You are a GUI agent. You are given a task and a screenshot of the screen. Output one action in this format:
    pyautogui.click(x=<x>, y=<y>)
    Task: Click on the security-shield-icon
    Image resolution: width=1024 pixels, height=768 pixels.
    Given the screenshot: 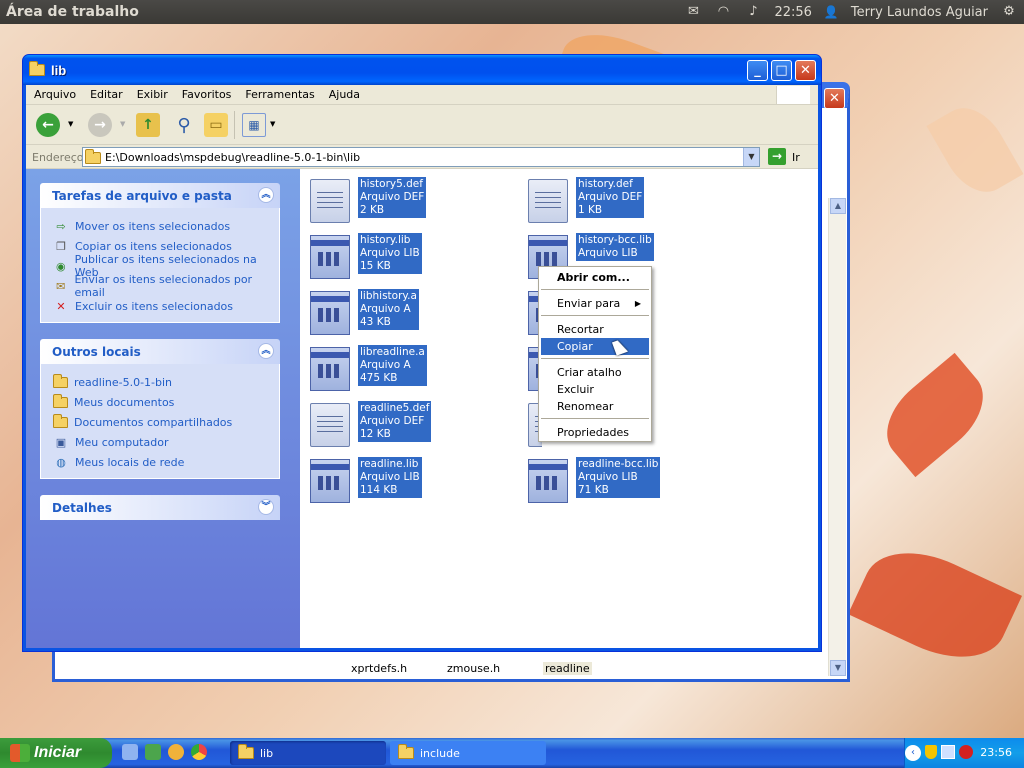 What is the action you would take?
    pyautogui.click(x=931, y=752)
    